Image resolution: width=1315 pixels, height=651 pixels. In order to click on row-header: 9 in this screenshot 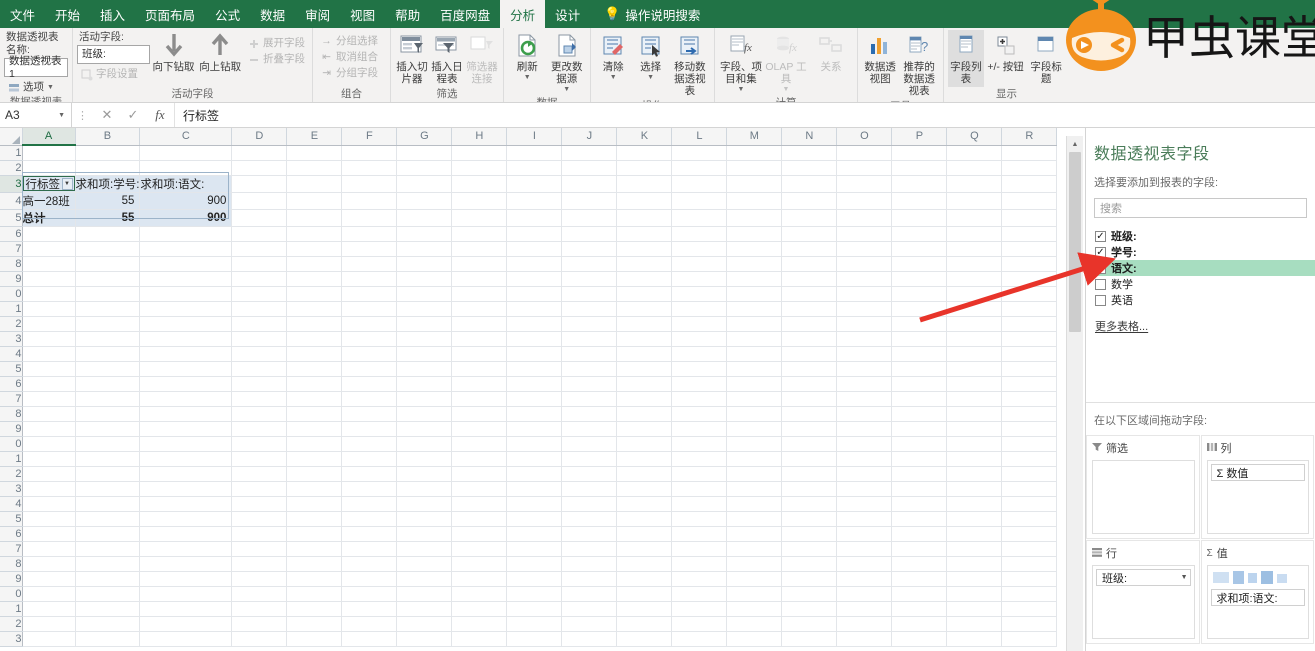, I will do `click(11, 579)`.